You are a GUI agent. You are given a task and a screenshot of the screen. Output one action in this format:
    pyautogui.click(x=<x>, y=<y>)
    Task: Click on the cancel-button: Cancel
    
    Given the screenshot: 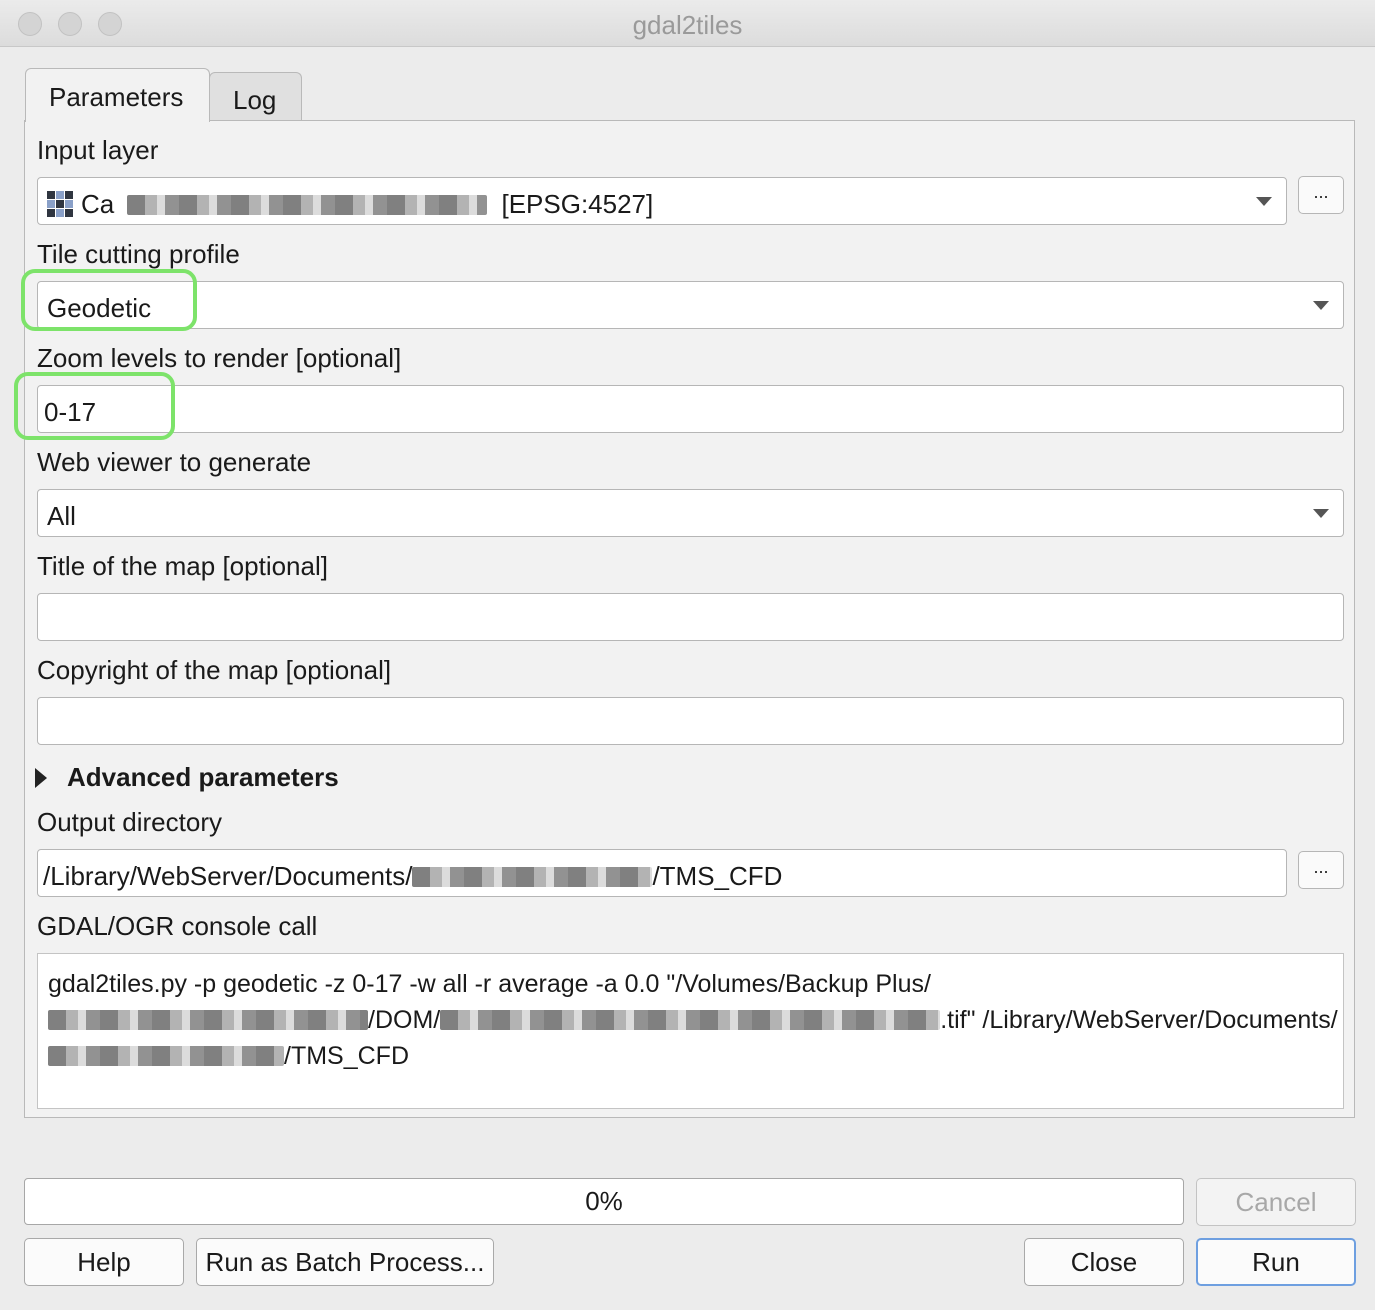 What is the action you would take?
    pyautogui.click(x=1276, y=1202)
    